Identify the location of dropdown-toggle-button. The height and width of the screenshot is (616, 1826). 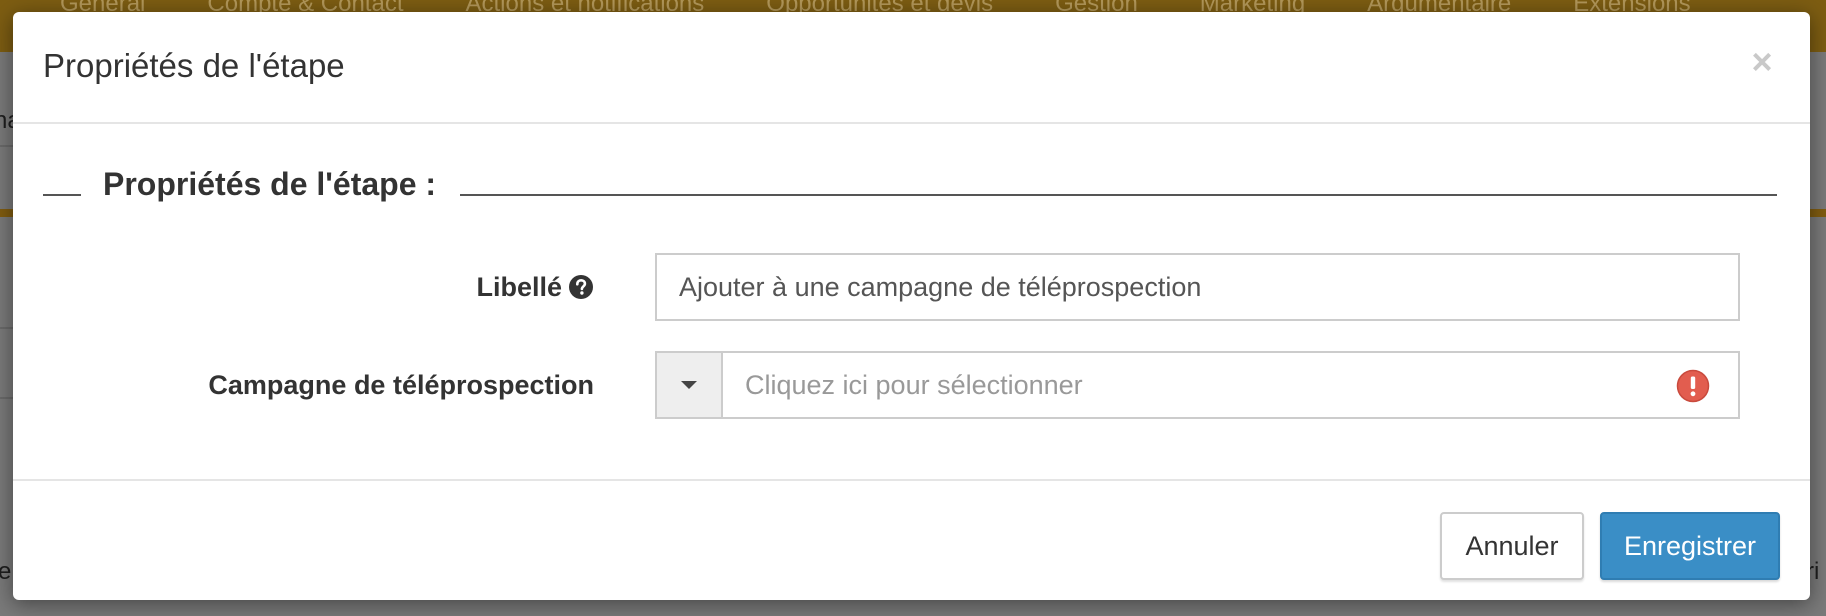
(690, 385).